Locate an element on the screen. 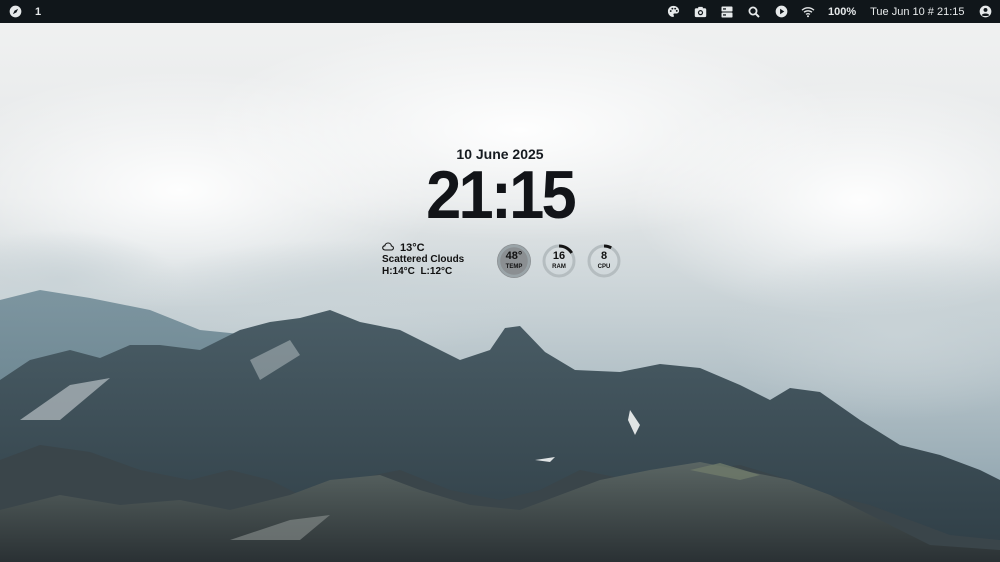  gauge-temp-value: 48° is located at coordinates (514, 256).